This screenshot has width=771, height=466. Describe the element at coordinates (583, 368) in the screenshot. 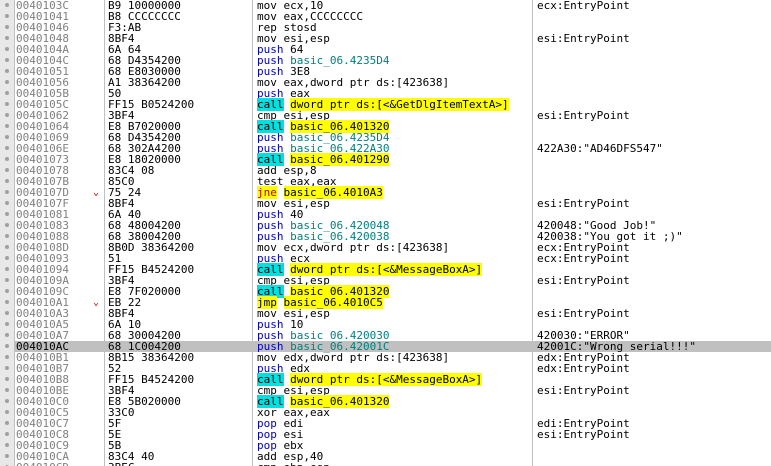

I see `row-comment: edx:EntryPoint` at that location.